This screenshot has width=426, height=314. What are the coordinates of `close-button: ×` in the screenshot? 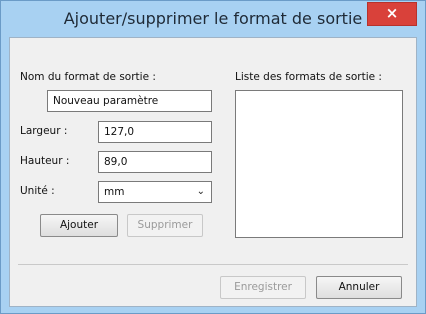 It's located at (392, 14).